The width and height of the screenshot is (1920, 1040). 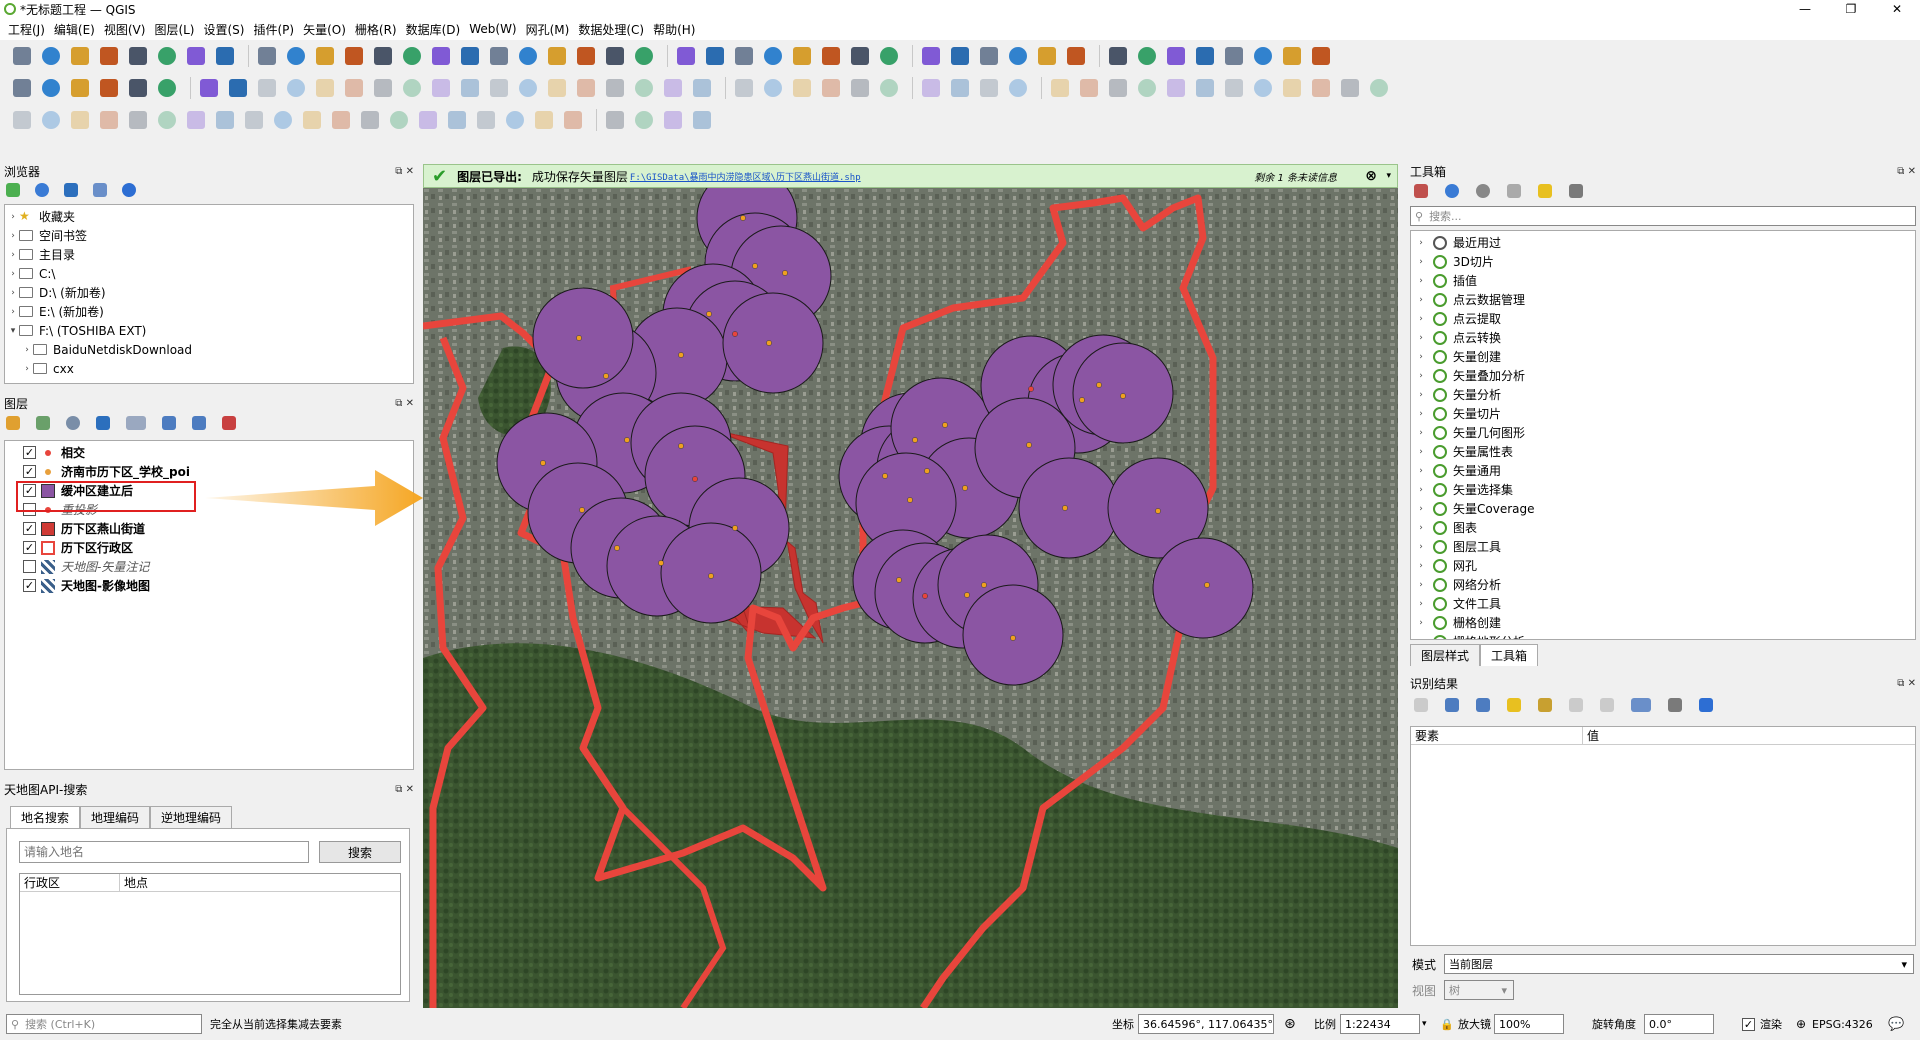 What do you see at coordinates (860, 88) in the screenshot?
I see `tb2-tool-28-icon` at bounding box center [860, 88].